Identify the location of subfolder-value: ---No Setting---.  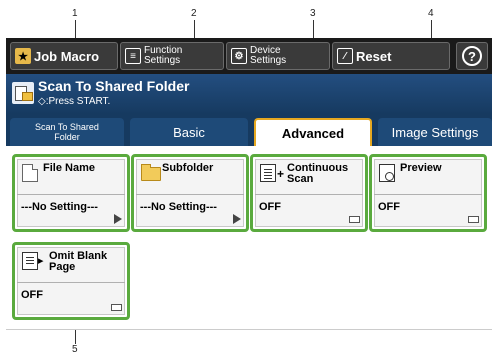
(178, 207).